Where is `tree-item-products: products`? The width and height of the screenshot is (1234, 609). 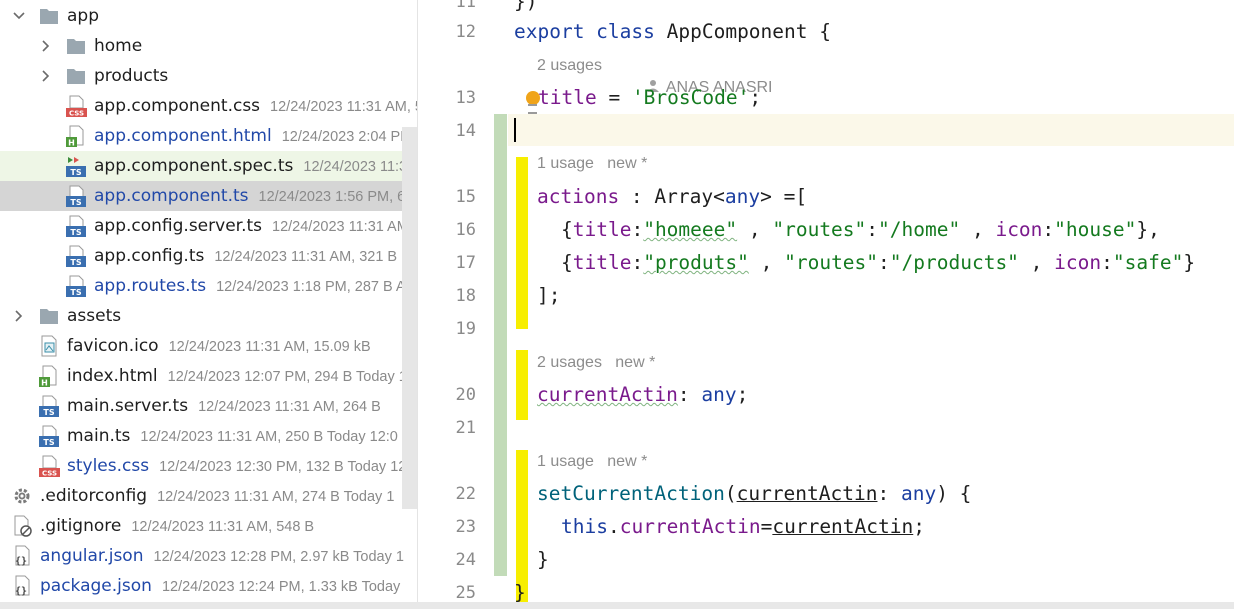 tree-item-products: products is located at coordinates (208, 76).